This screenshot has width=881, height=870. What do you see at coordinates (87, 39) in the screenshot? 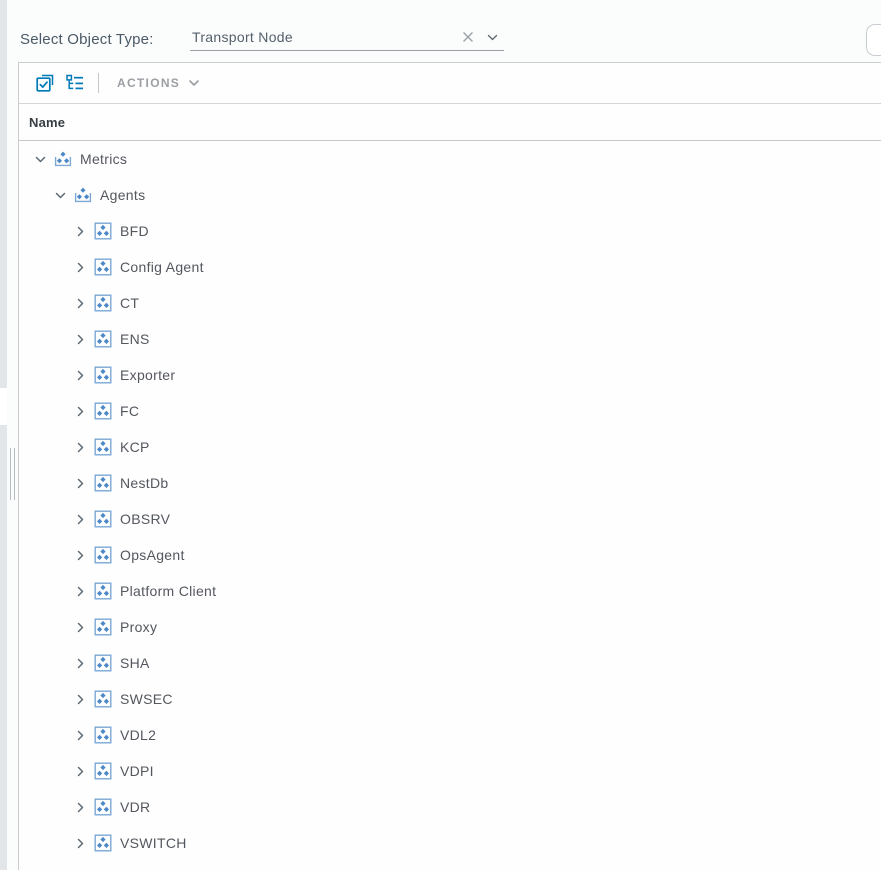
I see `object-type-label: Select Object Type:` at bounding box center [87, 39].